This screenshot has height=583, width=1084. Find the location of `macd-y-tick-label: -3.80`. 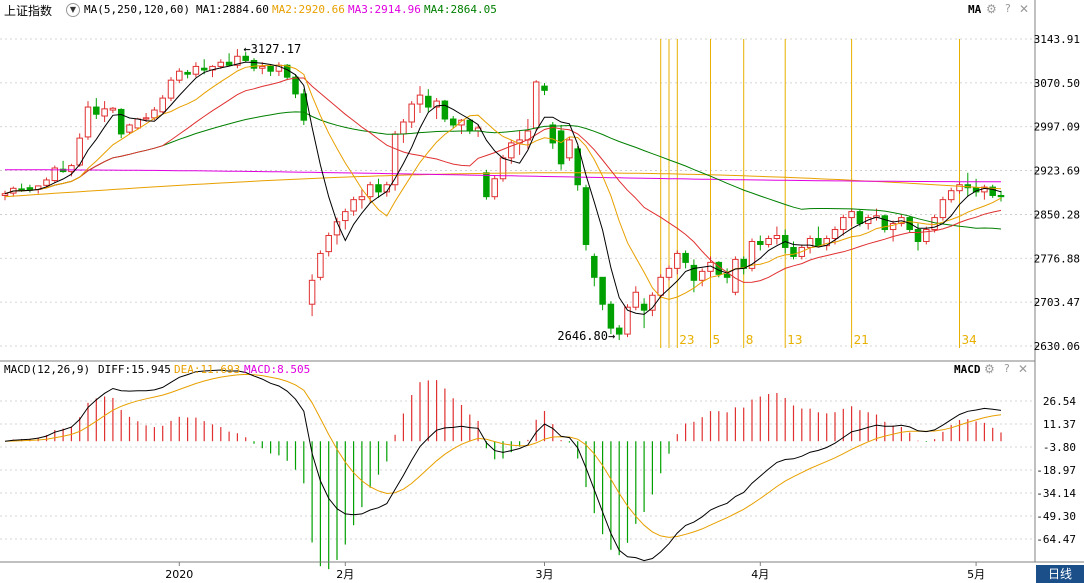

macd-y-tick-label: -3.80 is located at coordinates (1059, 447).